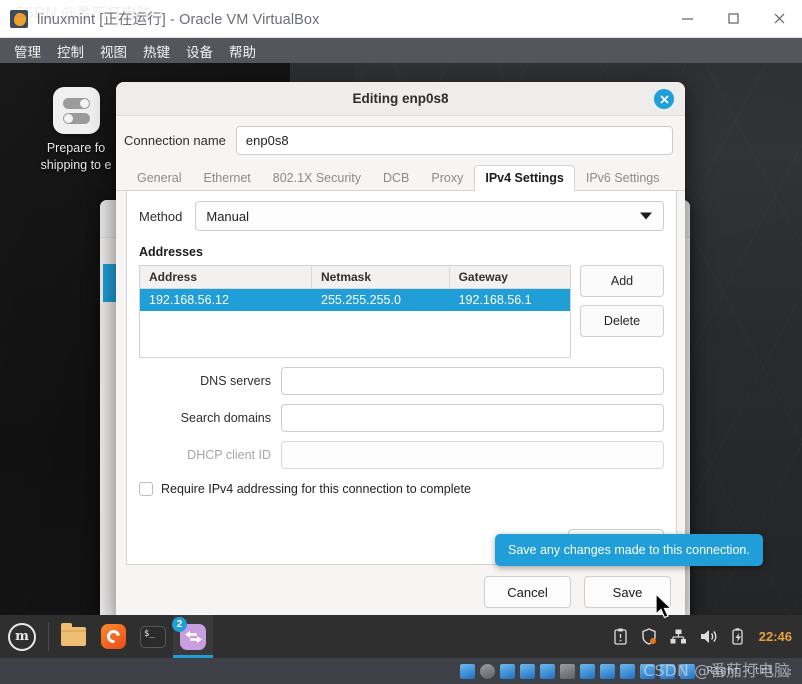 The width and height of the screenshot is (802, 684). Describe the element at coordinates (647, 671) in the screenshot. I see `keyboard-icon` at that location.